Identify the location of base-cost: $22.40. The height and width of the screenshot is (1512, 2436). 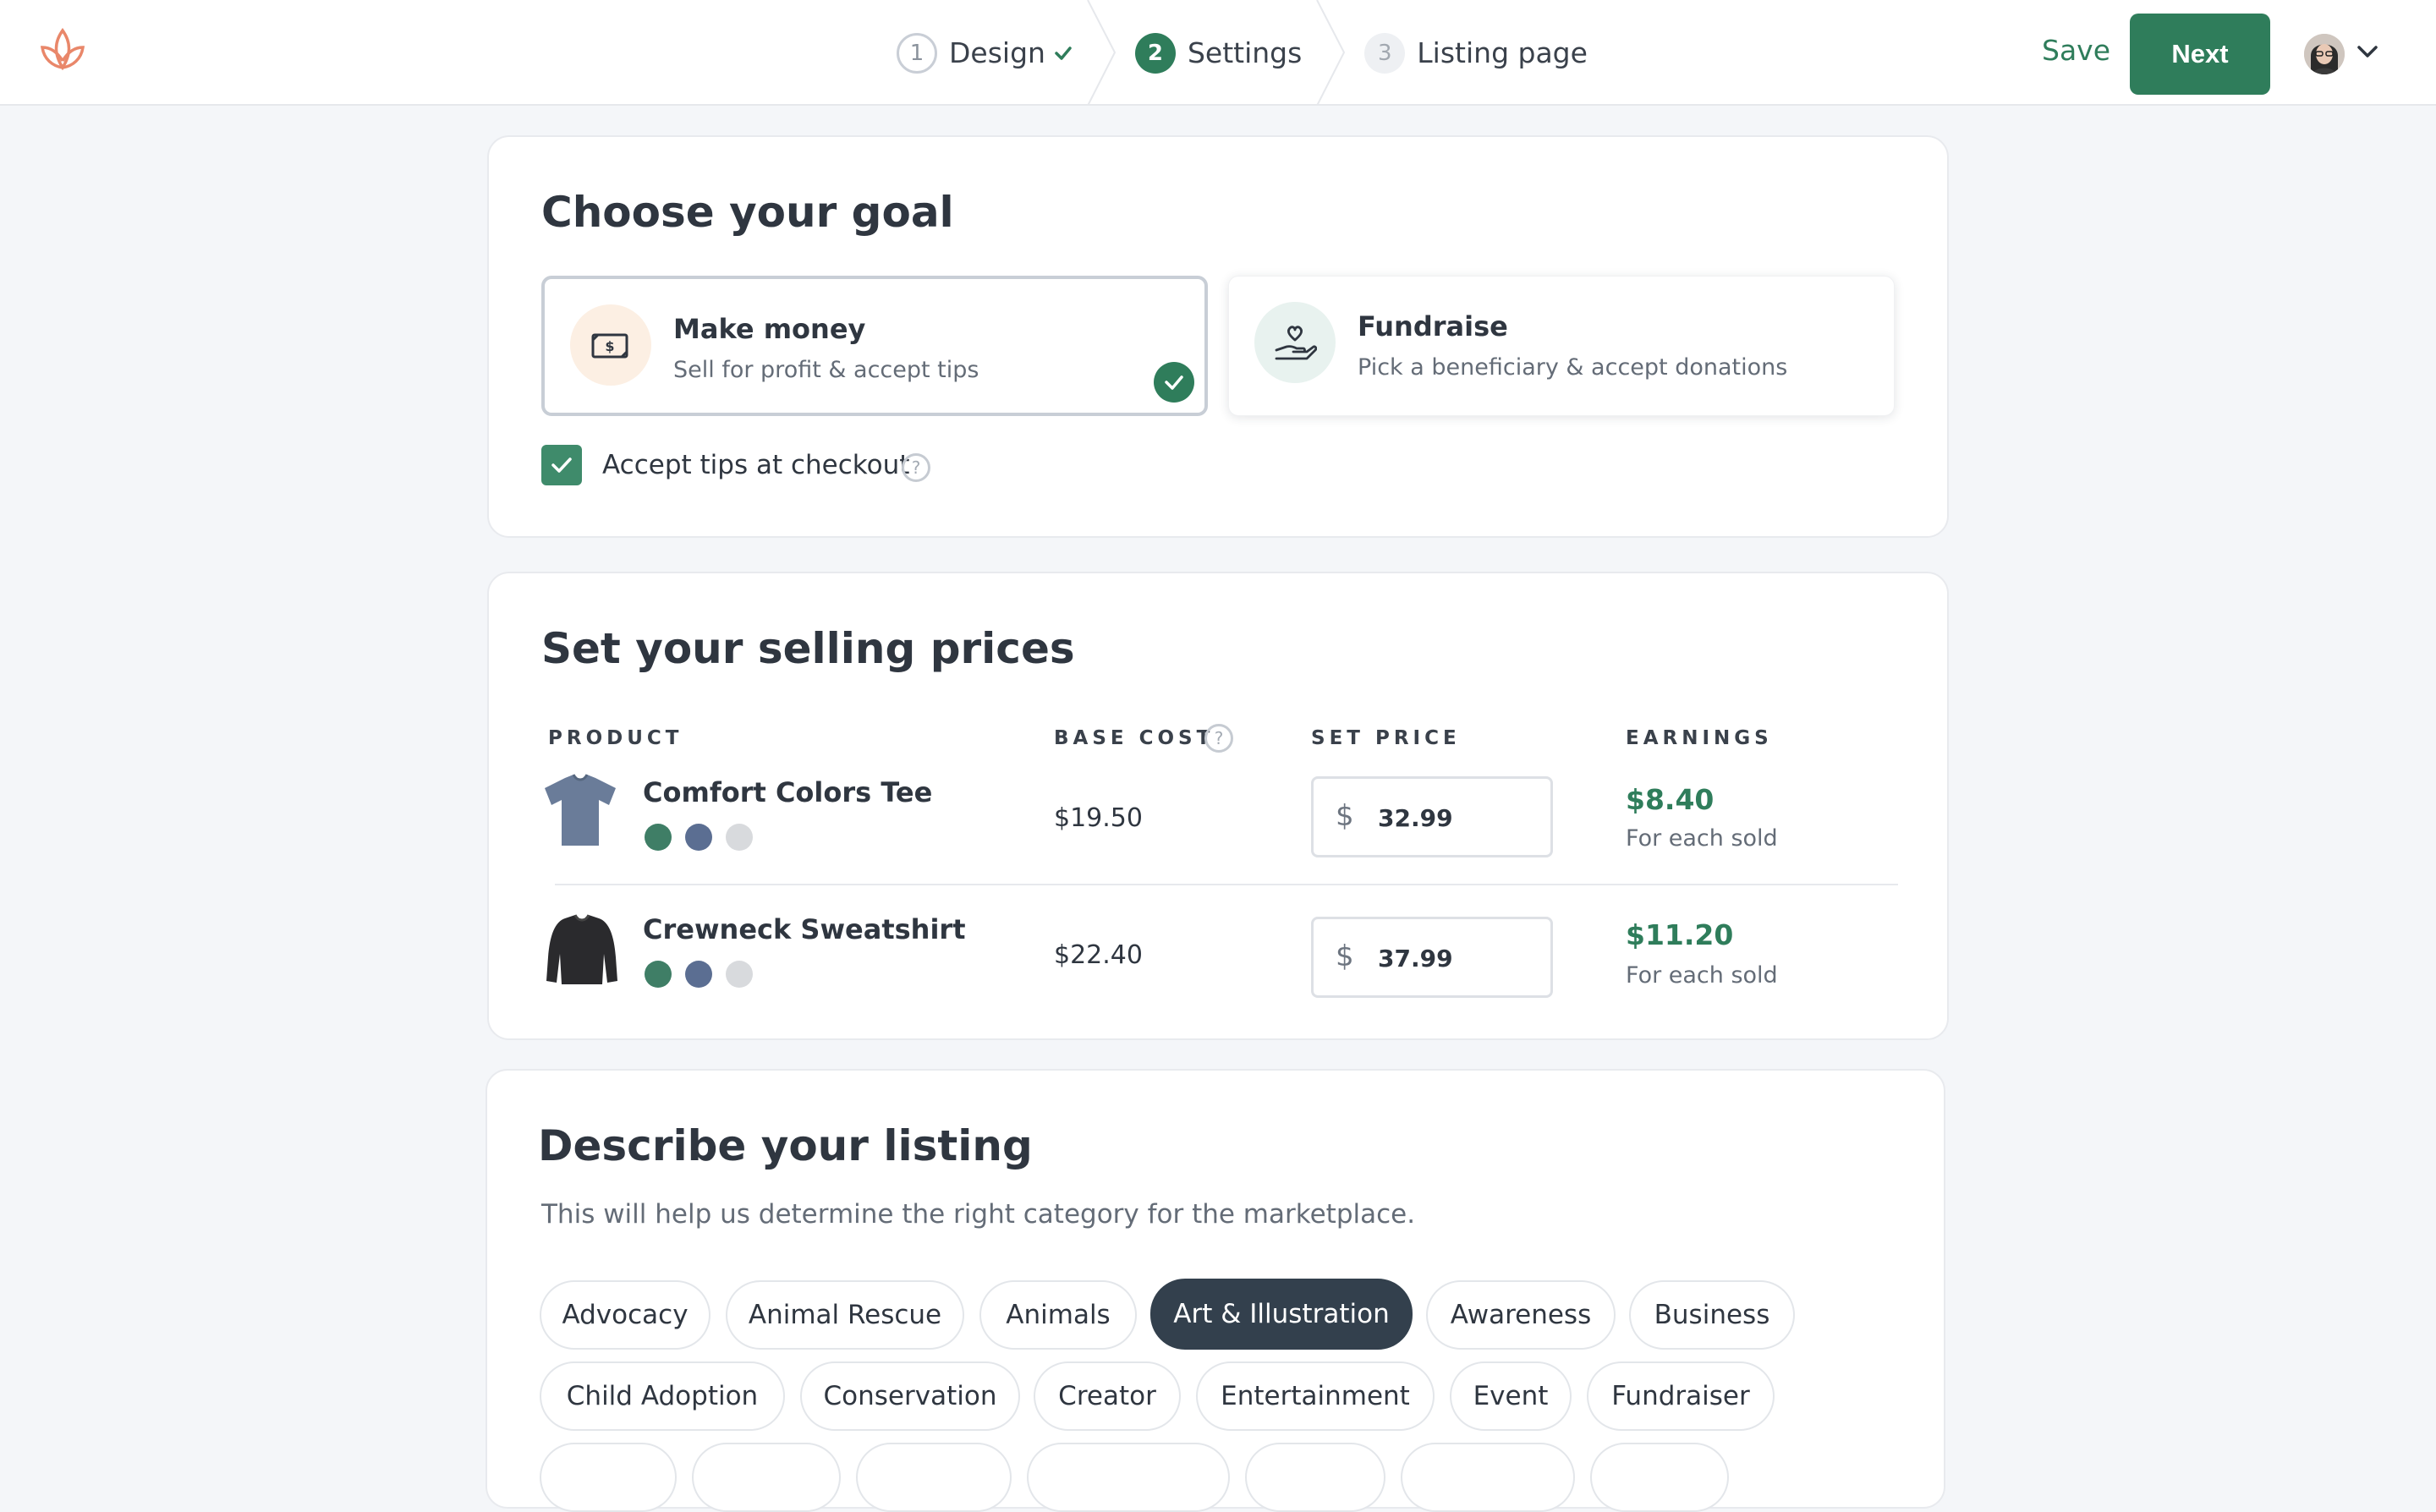
(1099, 955).